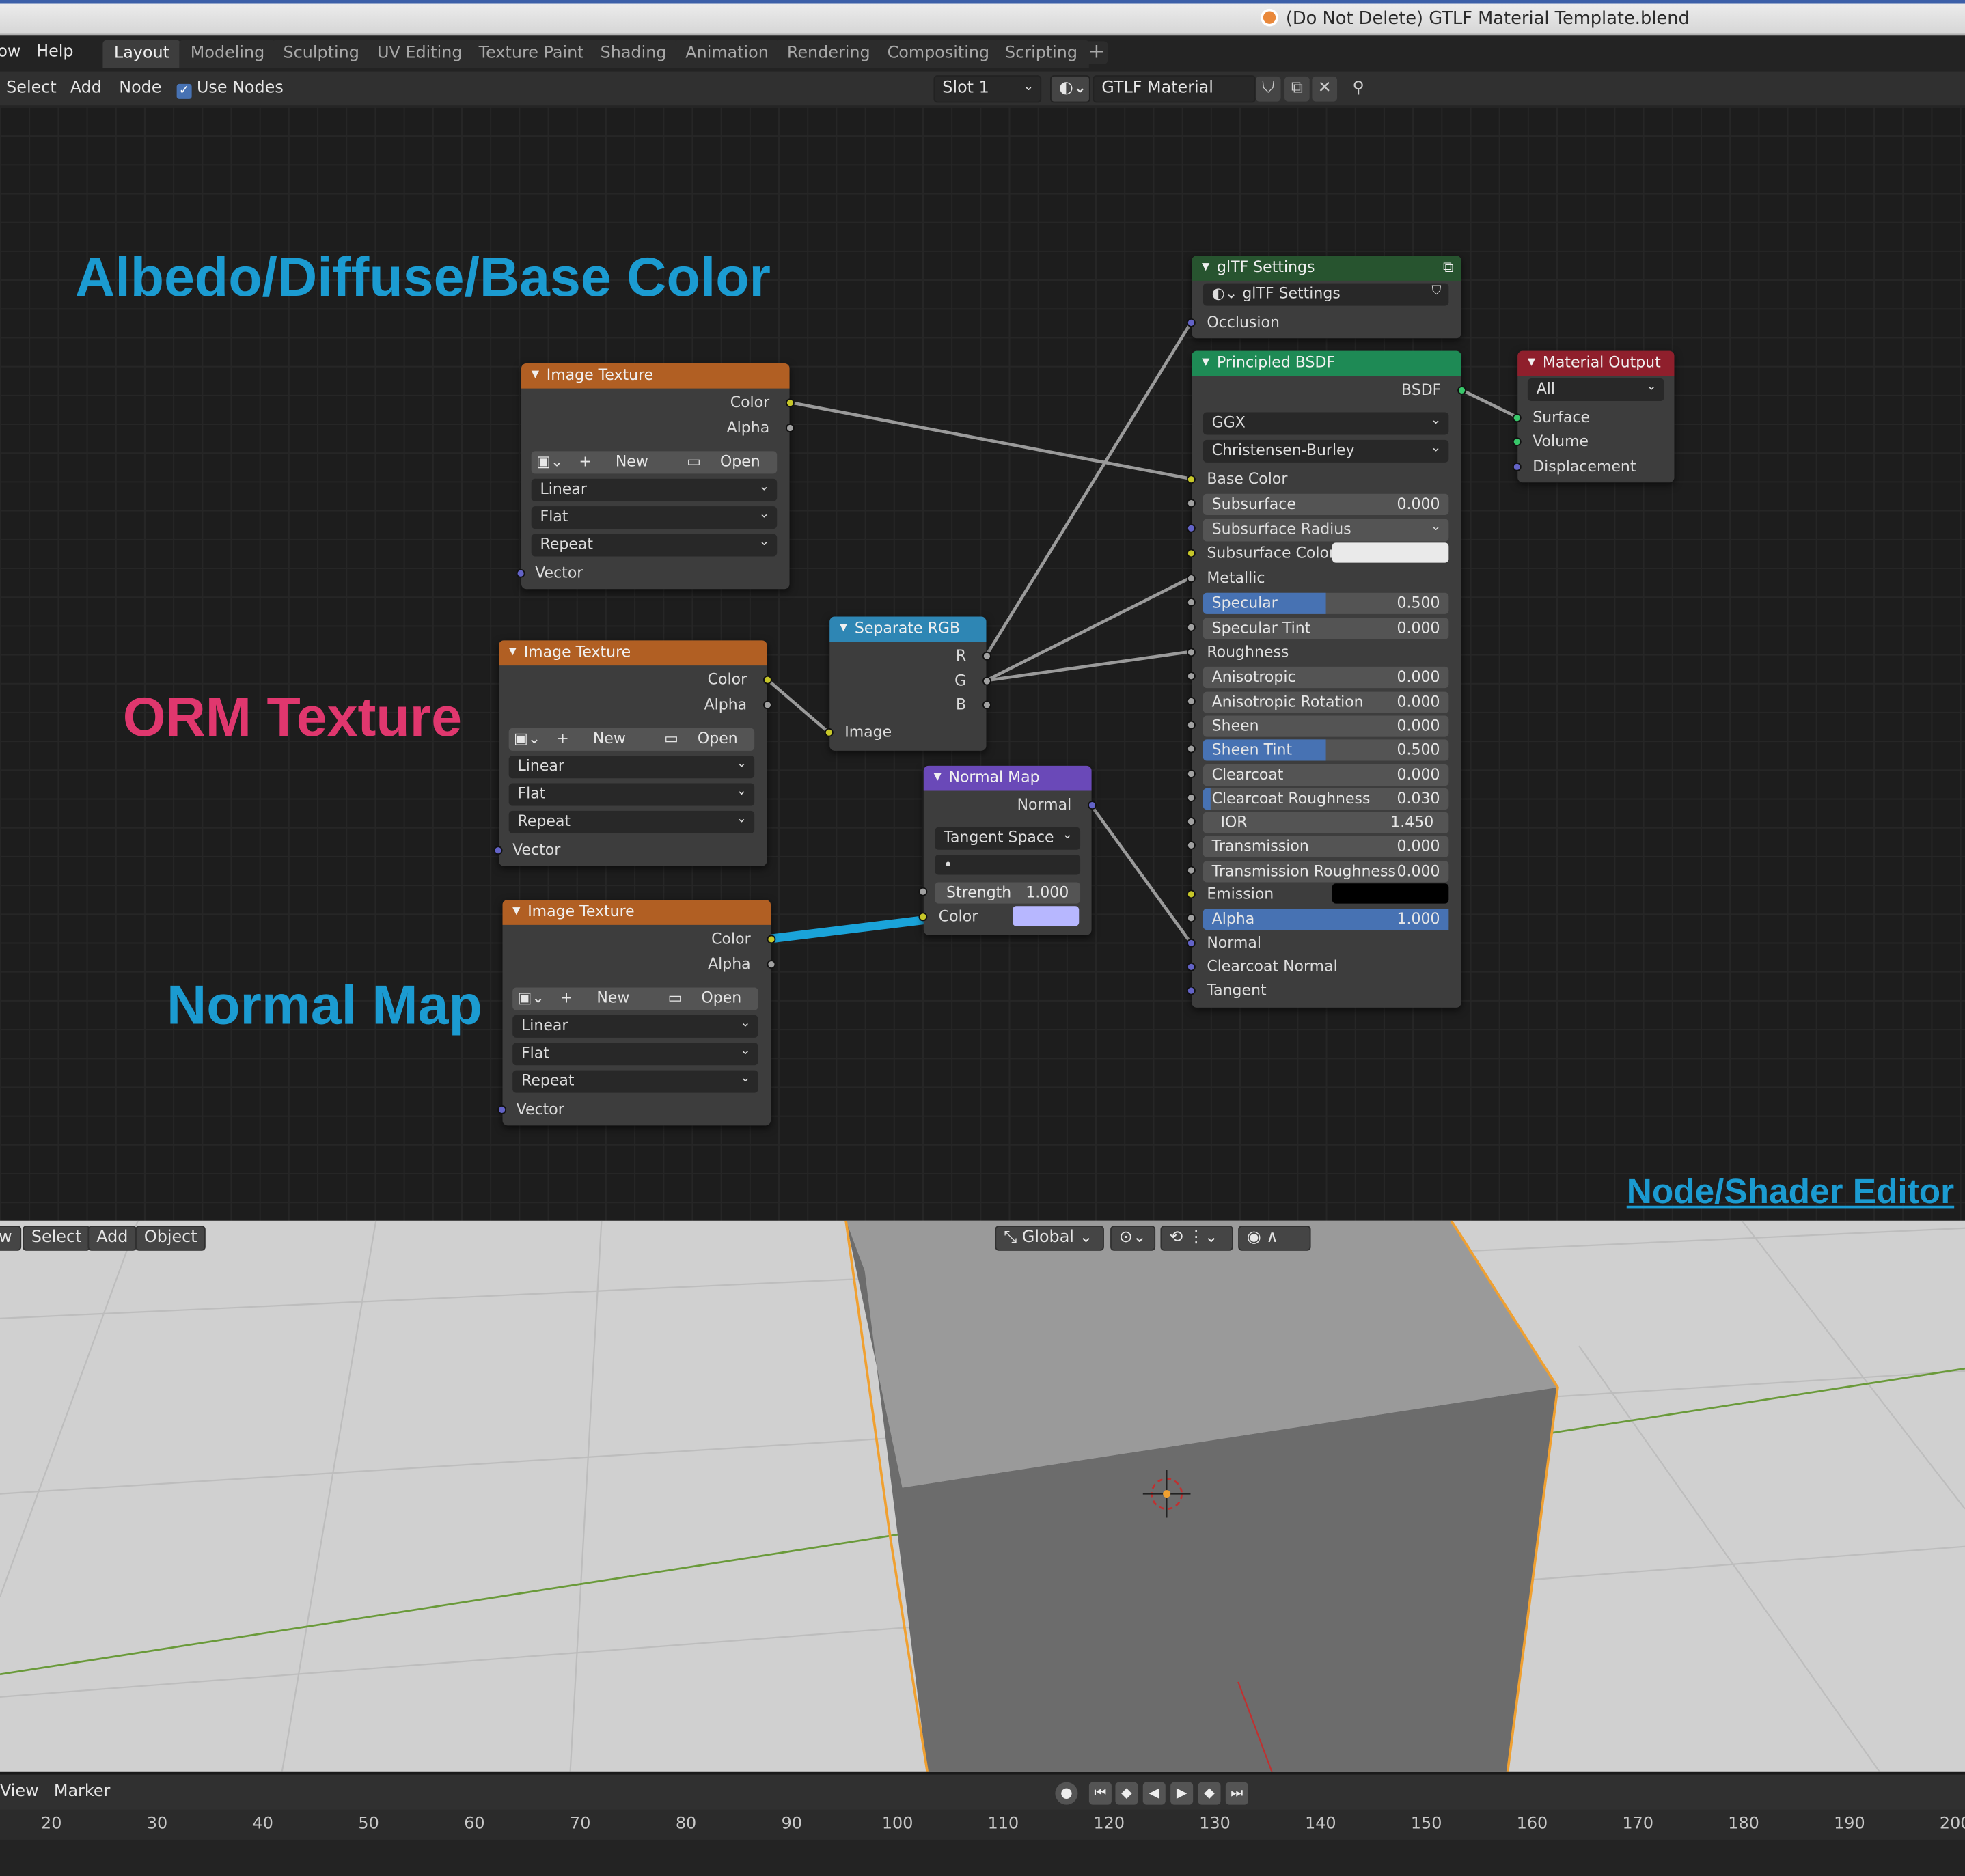 The image size is (1965, 1876). Describe the element at coordinates (1191, 725) in the screenshot. I see `socket-sheen` at that location.